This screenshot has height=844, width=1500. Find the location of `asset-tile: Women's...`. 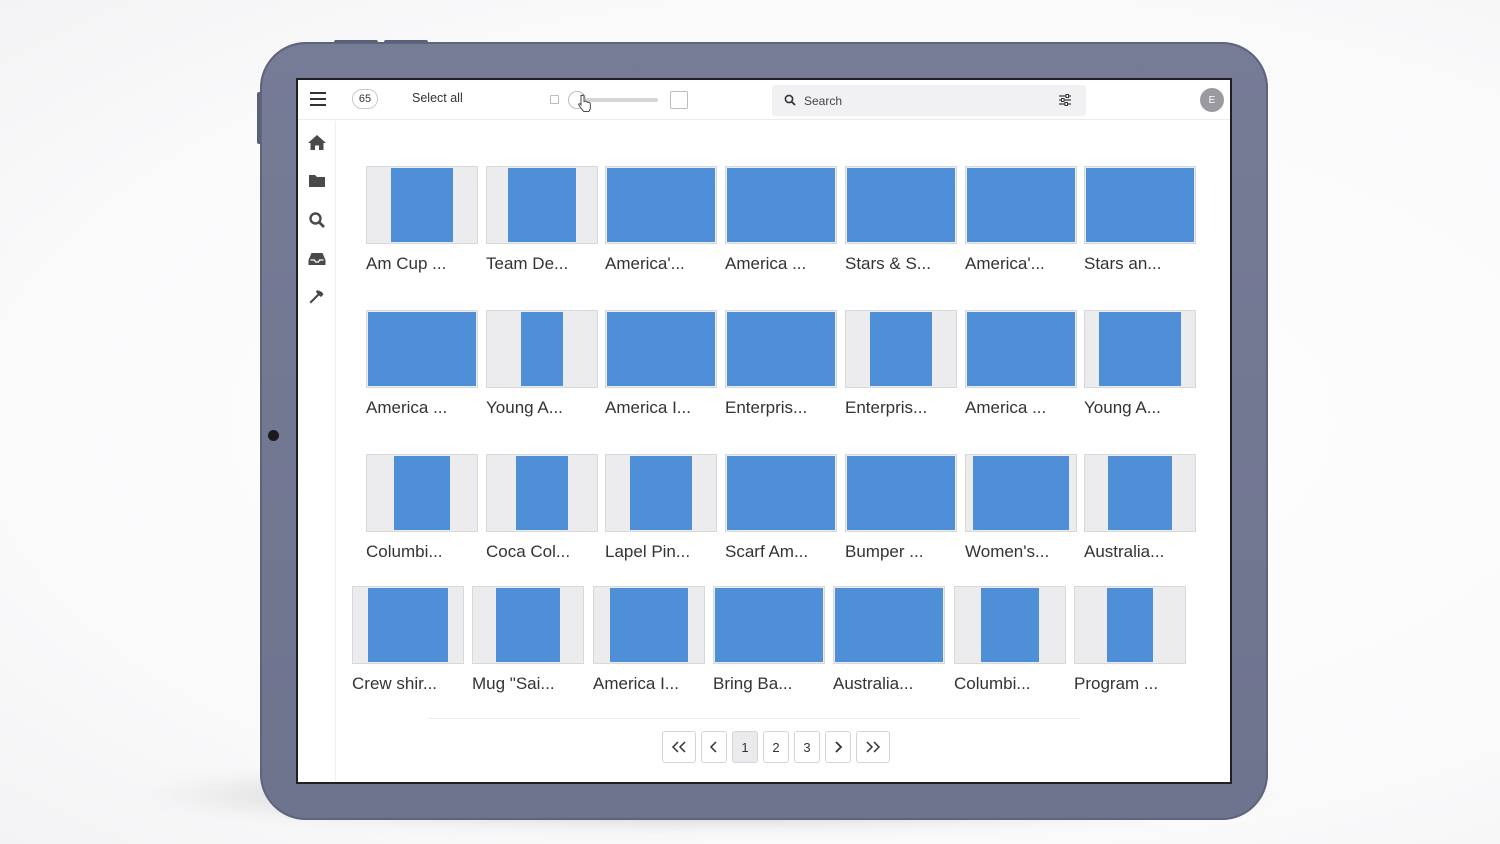

asset-tile: Women's... is located at coordinates (1021, 508).